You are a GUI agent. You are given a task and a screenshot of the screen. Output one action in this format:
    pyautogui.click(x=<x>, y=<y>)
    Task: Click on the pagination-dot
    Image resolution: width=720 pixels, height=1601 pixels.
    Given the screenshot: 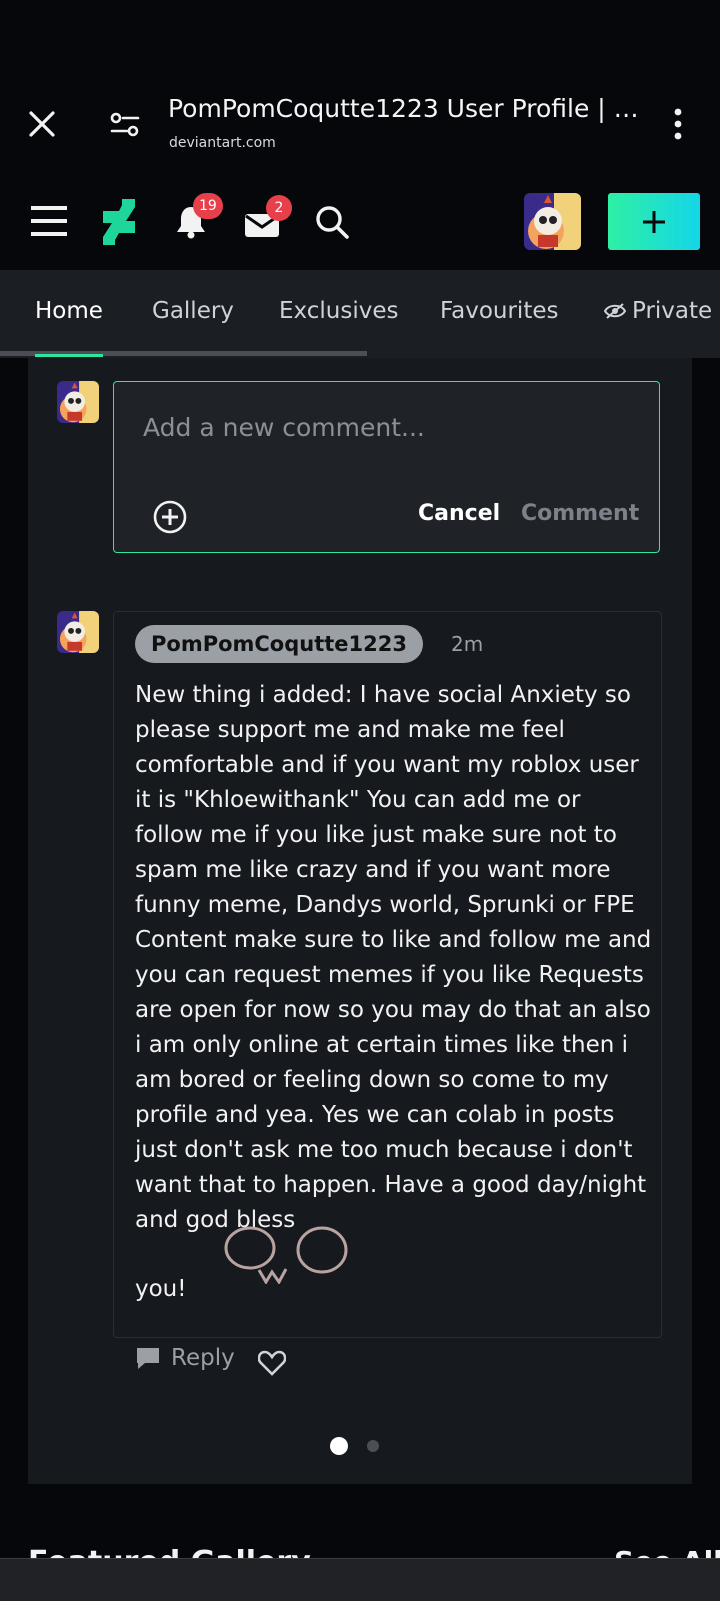 What is the action you would take?
    pyautogui.click(x=373, y=1446)
    